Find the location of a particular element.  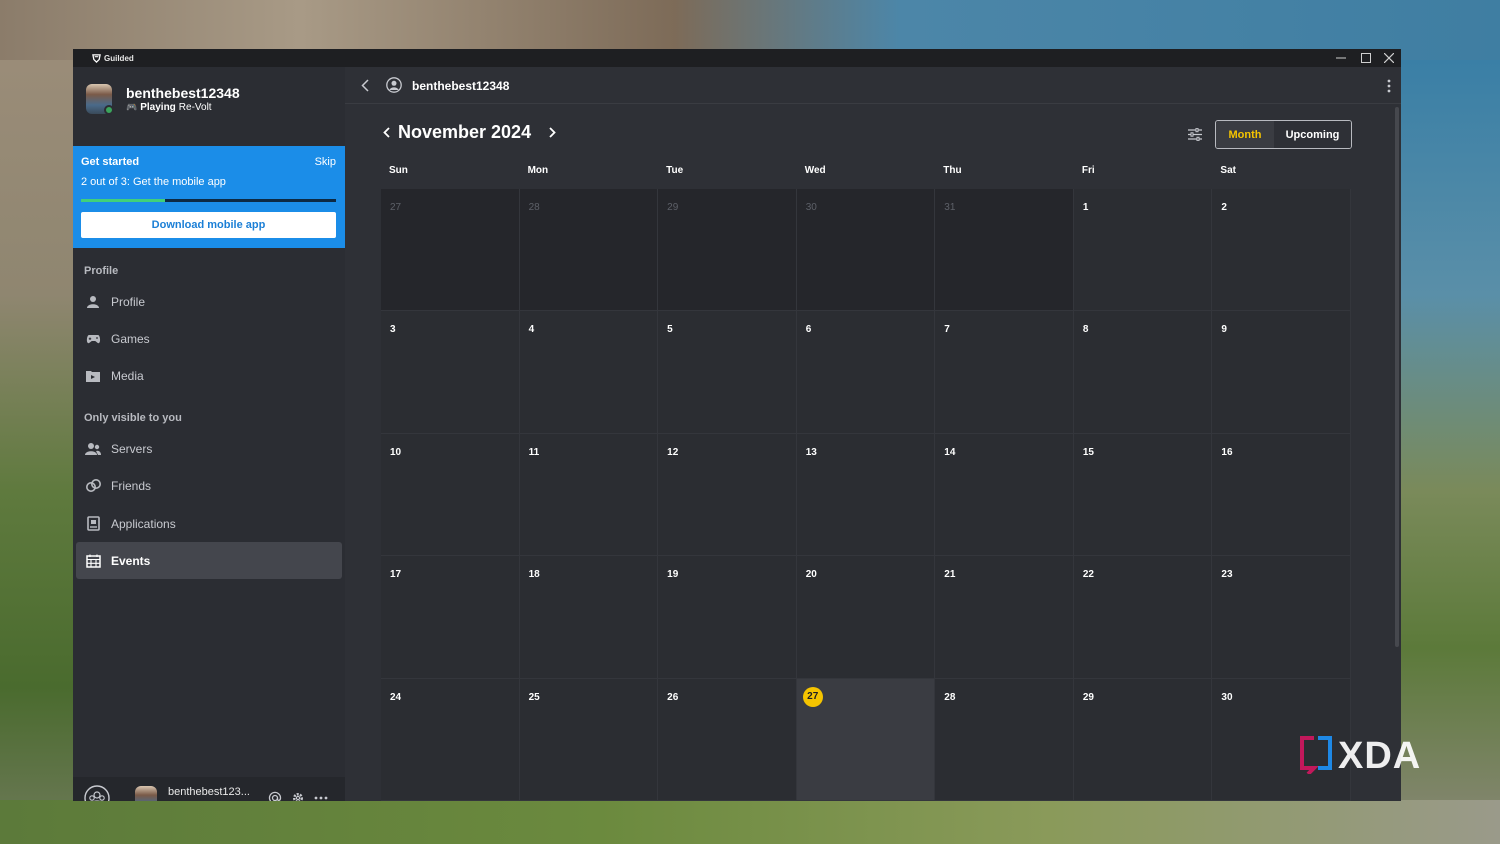

day-number: 13 is located at coordinates (811, 452).